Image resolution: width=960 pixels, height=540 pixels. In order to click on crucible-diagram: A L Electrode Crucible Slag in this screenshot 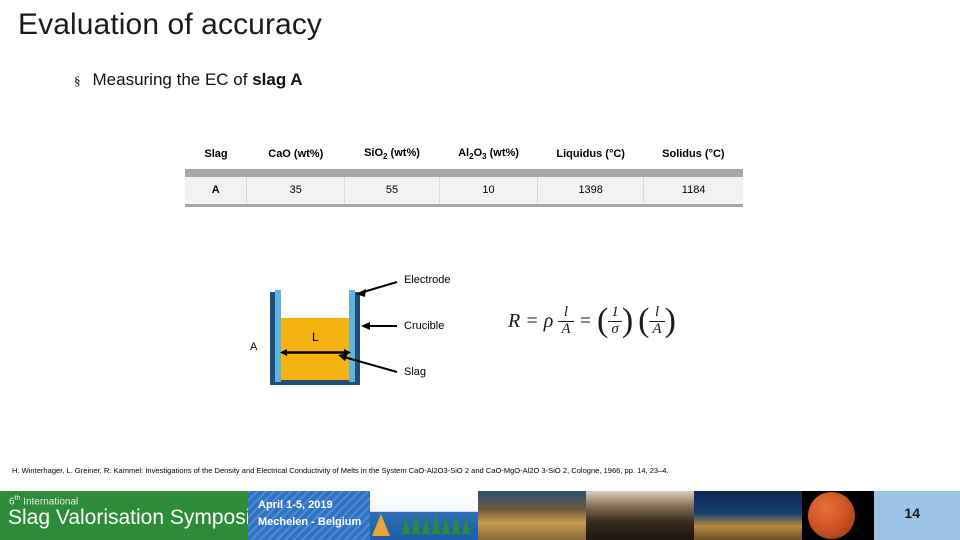, I will do `click(362, 327)`.